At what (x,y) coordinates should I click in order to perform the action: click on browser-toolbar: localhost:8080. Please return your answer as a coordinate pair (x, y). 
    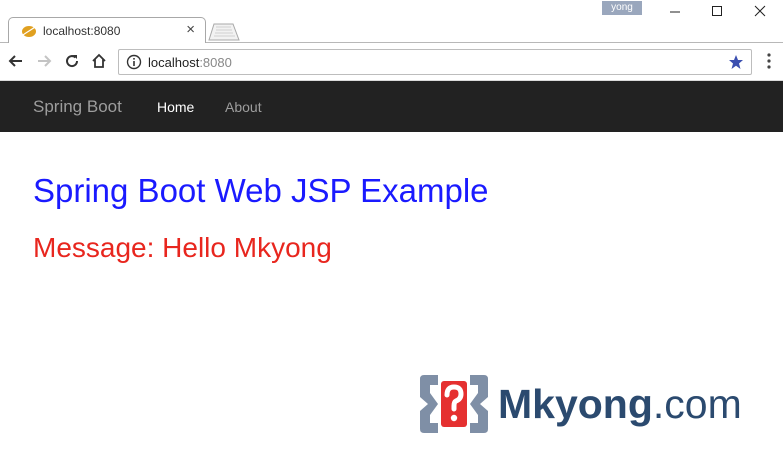
    Looking at the image, I should click on (391, 62).